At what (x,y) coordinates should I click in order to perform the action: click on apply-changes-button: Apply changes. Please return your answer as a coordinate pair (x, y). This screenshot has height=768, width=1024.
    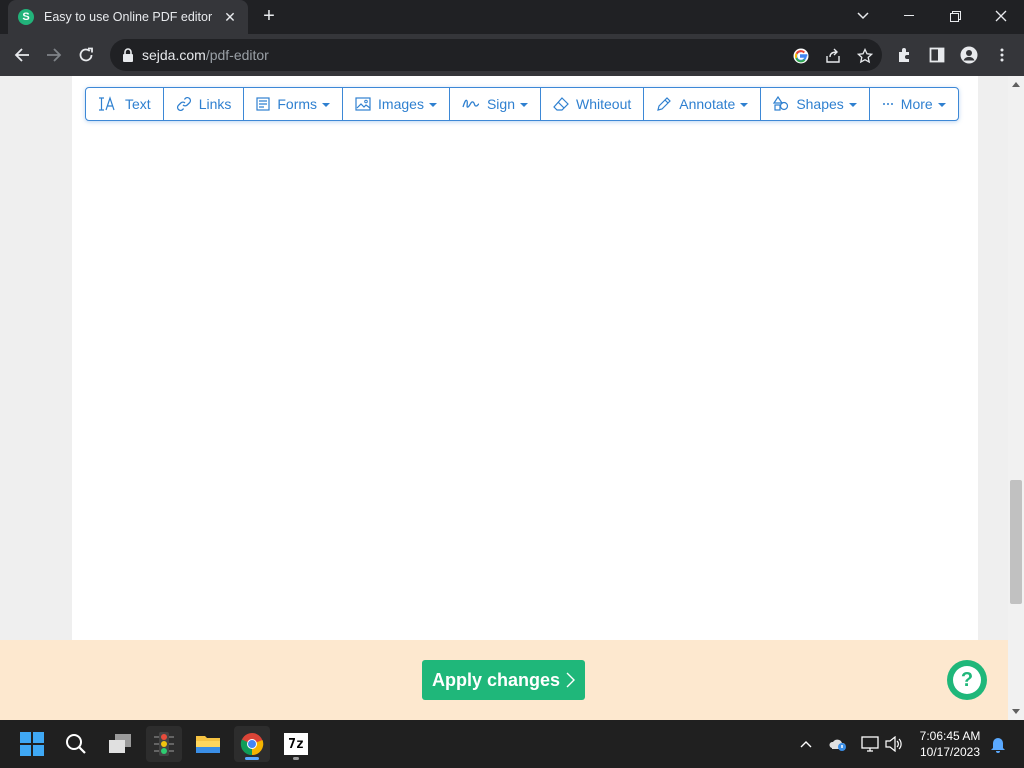
    Looking at the image, I should click on (503, 680).